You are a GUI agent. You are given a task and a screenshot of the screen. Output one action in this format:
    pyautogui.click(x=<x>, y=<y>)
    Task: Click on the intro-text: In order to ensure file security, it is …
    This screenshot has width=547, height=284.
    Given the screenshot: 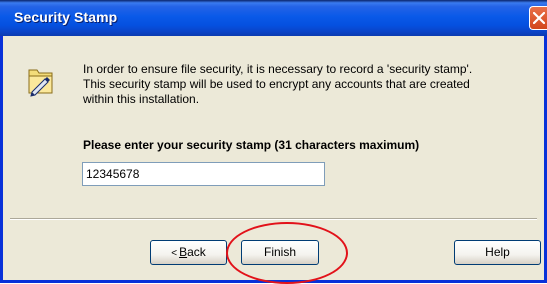 What is the action you would take?
    pyautogui.click(x=303, y=84)
    